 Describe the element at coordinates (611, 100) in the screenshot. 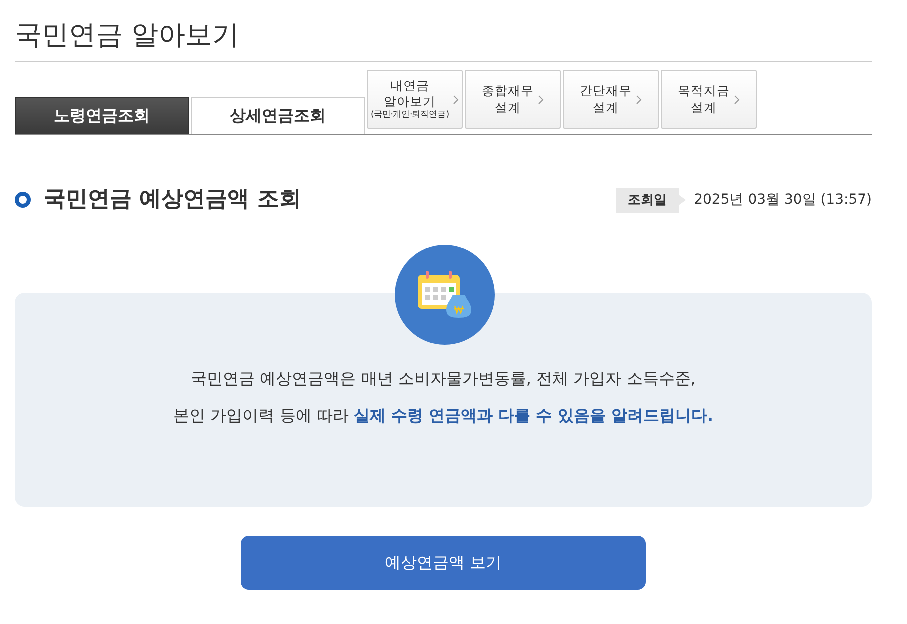

I see `menu-link-button: 간단재무 설계` at that location.